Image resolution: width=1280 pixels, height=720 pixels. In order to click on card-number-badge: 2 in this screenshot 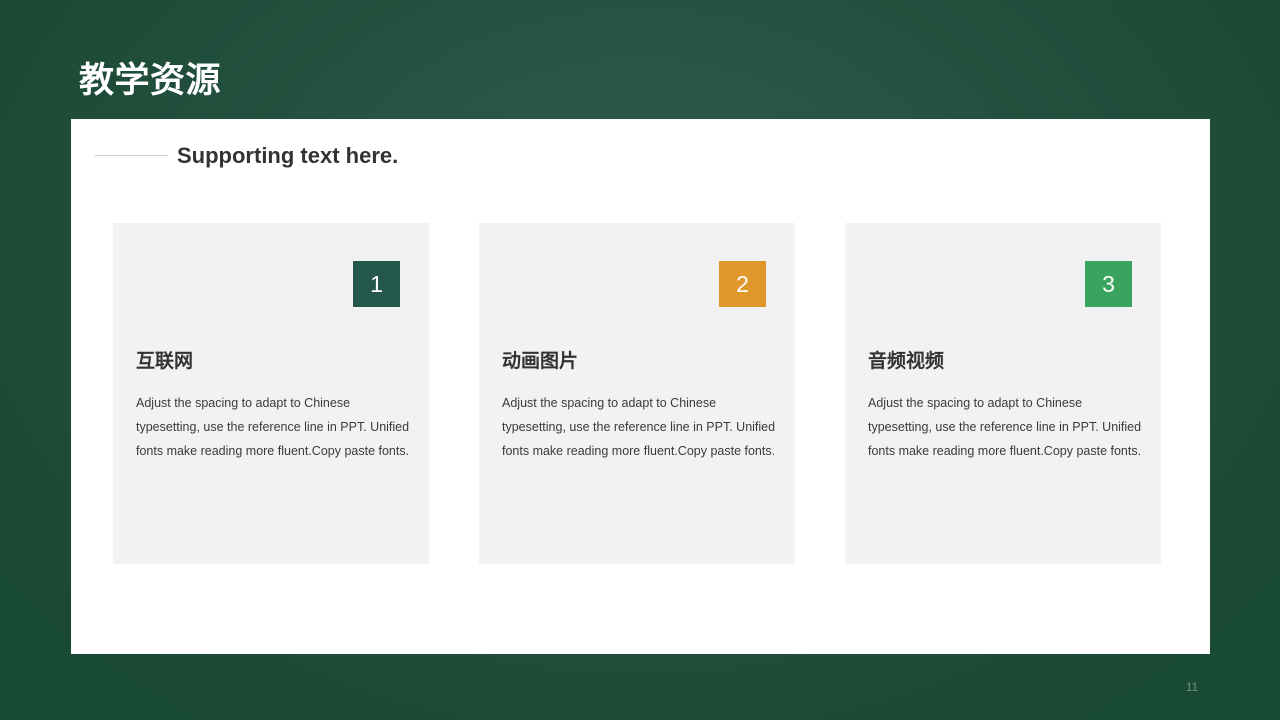, I will do `click(742, 284)`.